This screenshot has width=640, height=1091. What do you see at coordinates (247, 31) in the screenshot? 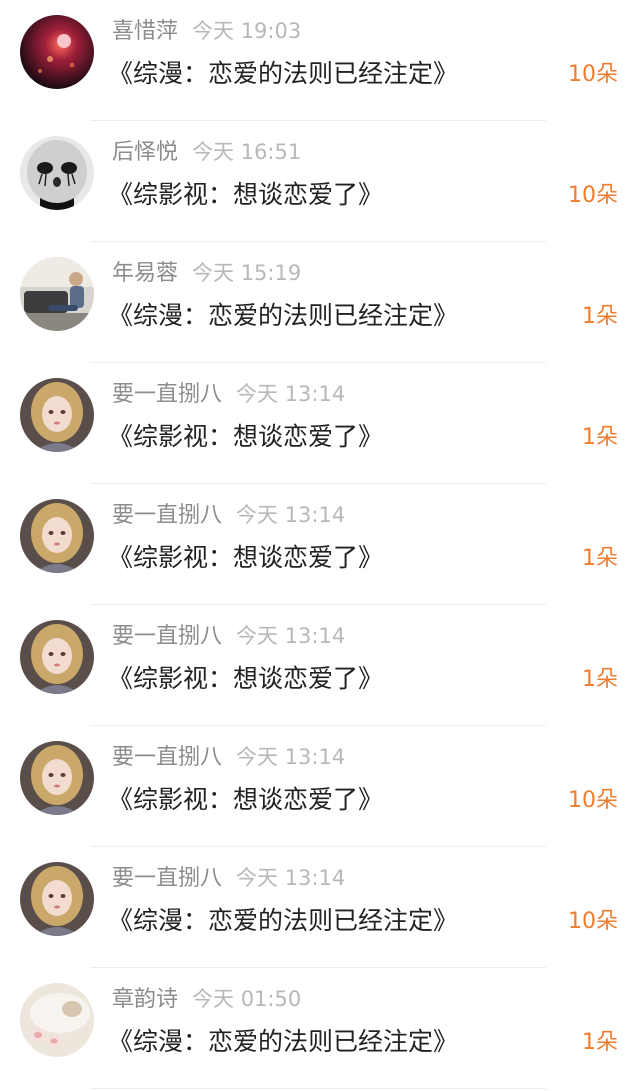
I see `timestamp: 今天 19:03` at bounding box center [247, 31].